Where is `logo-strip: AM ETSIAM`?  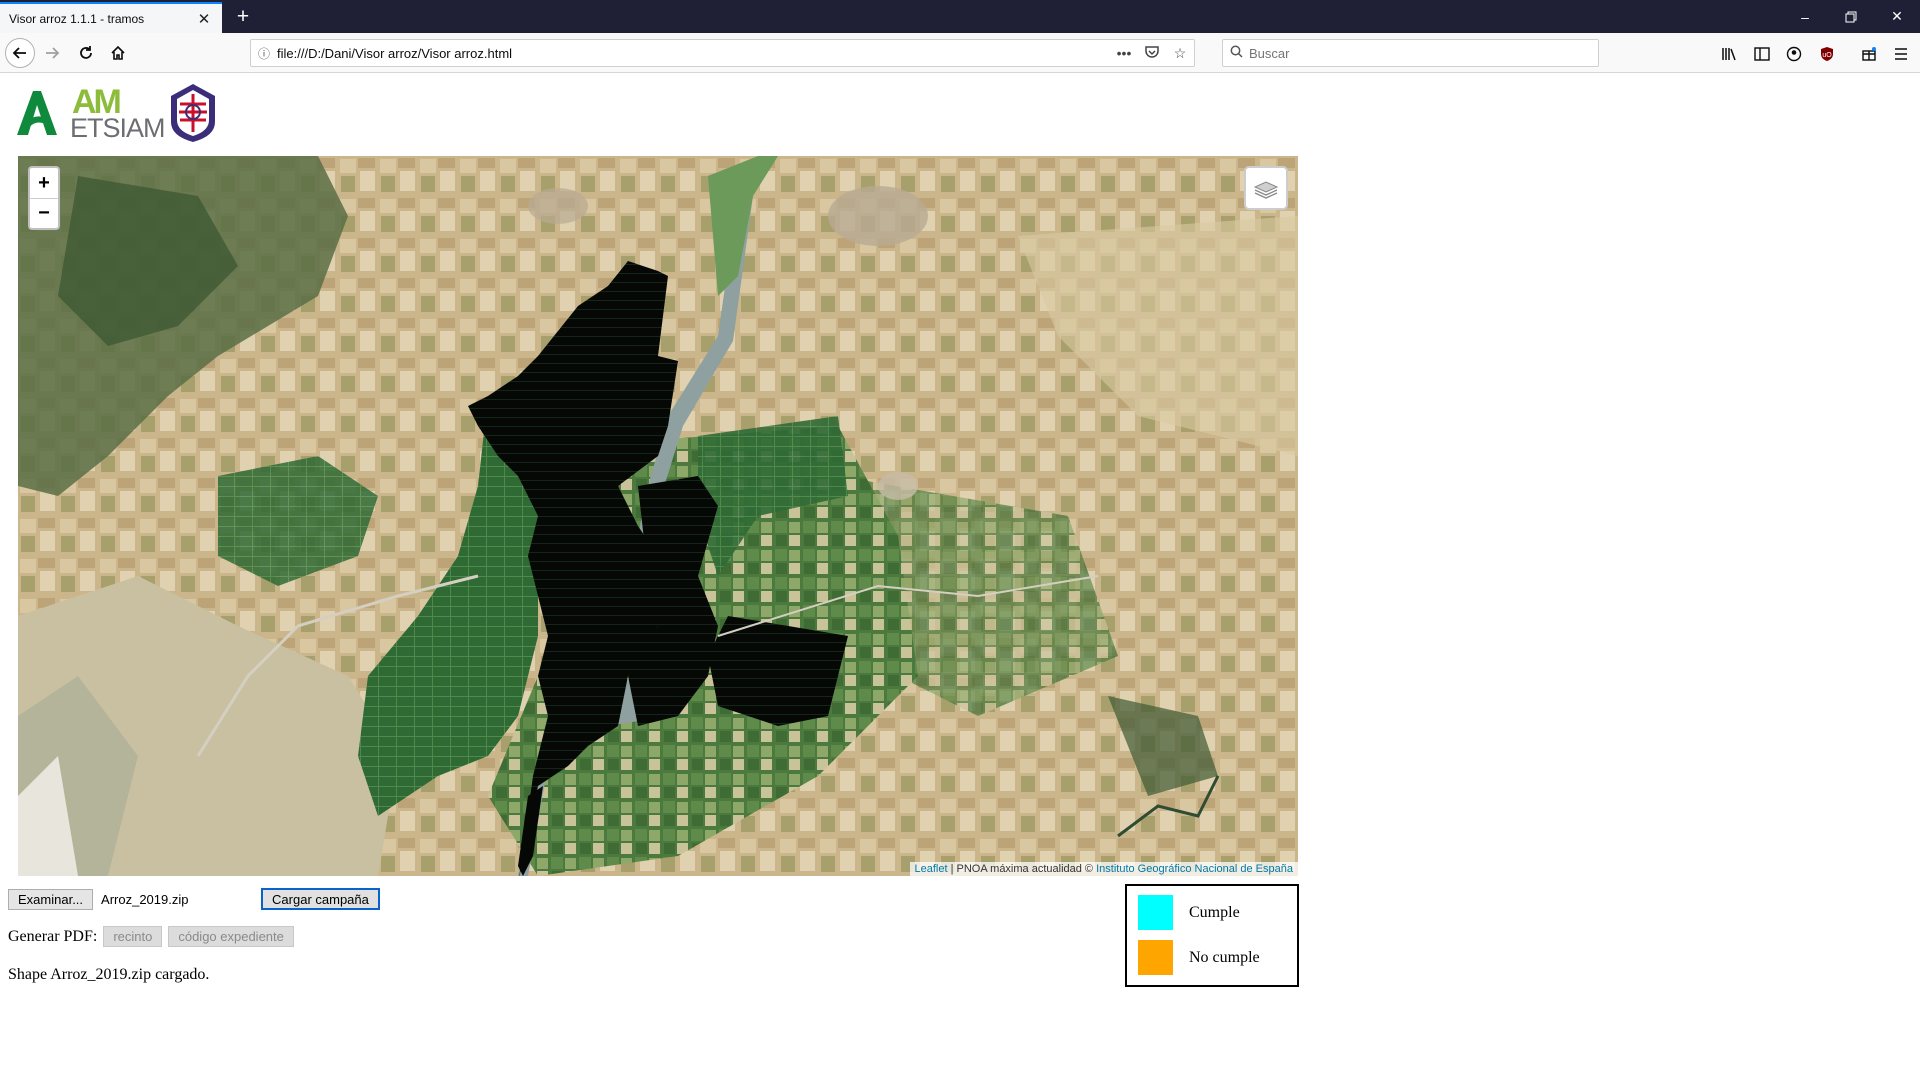 logo-strip: AM ETSIAM is located at coordinates (116, 113).